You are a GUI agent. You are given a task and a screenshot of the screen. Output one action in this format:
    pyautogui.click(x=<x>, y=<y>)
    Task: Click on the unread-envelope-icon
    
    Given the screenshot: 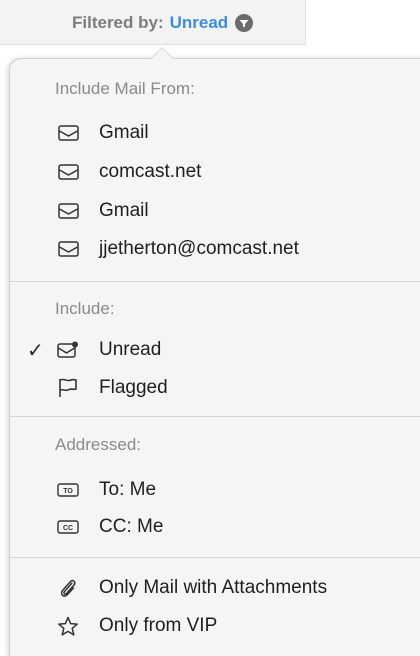 What is the action you would take?
    pyautogui.click(x=68, y=350)
    